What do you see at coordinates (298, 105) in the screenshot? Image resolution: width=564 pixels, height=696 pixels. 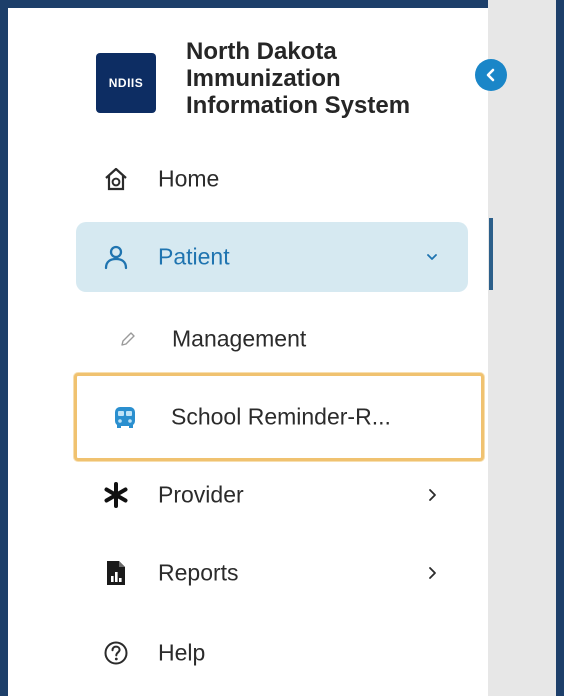 I see `app-title-line-3: Information System` at bounding box center [298, 105].